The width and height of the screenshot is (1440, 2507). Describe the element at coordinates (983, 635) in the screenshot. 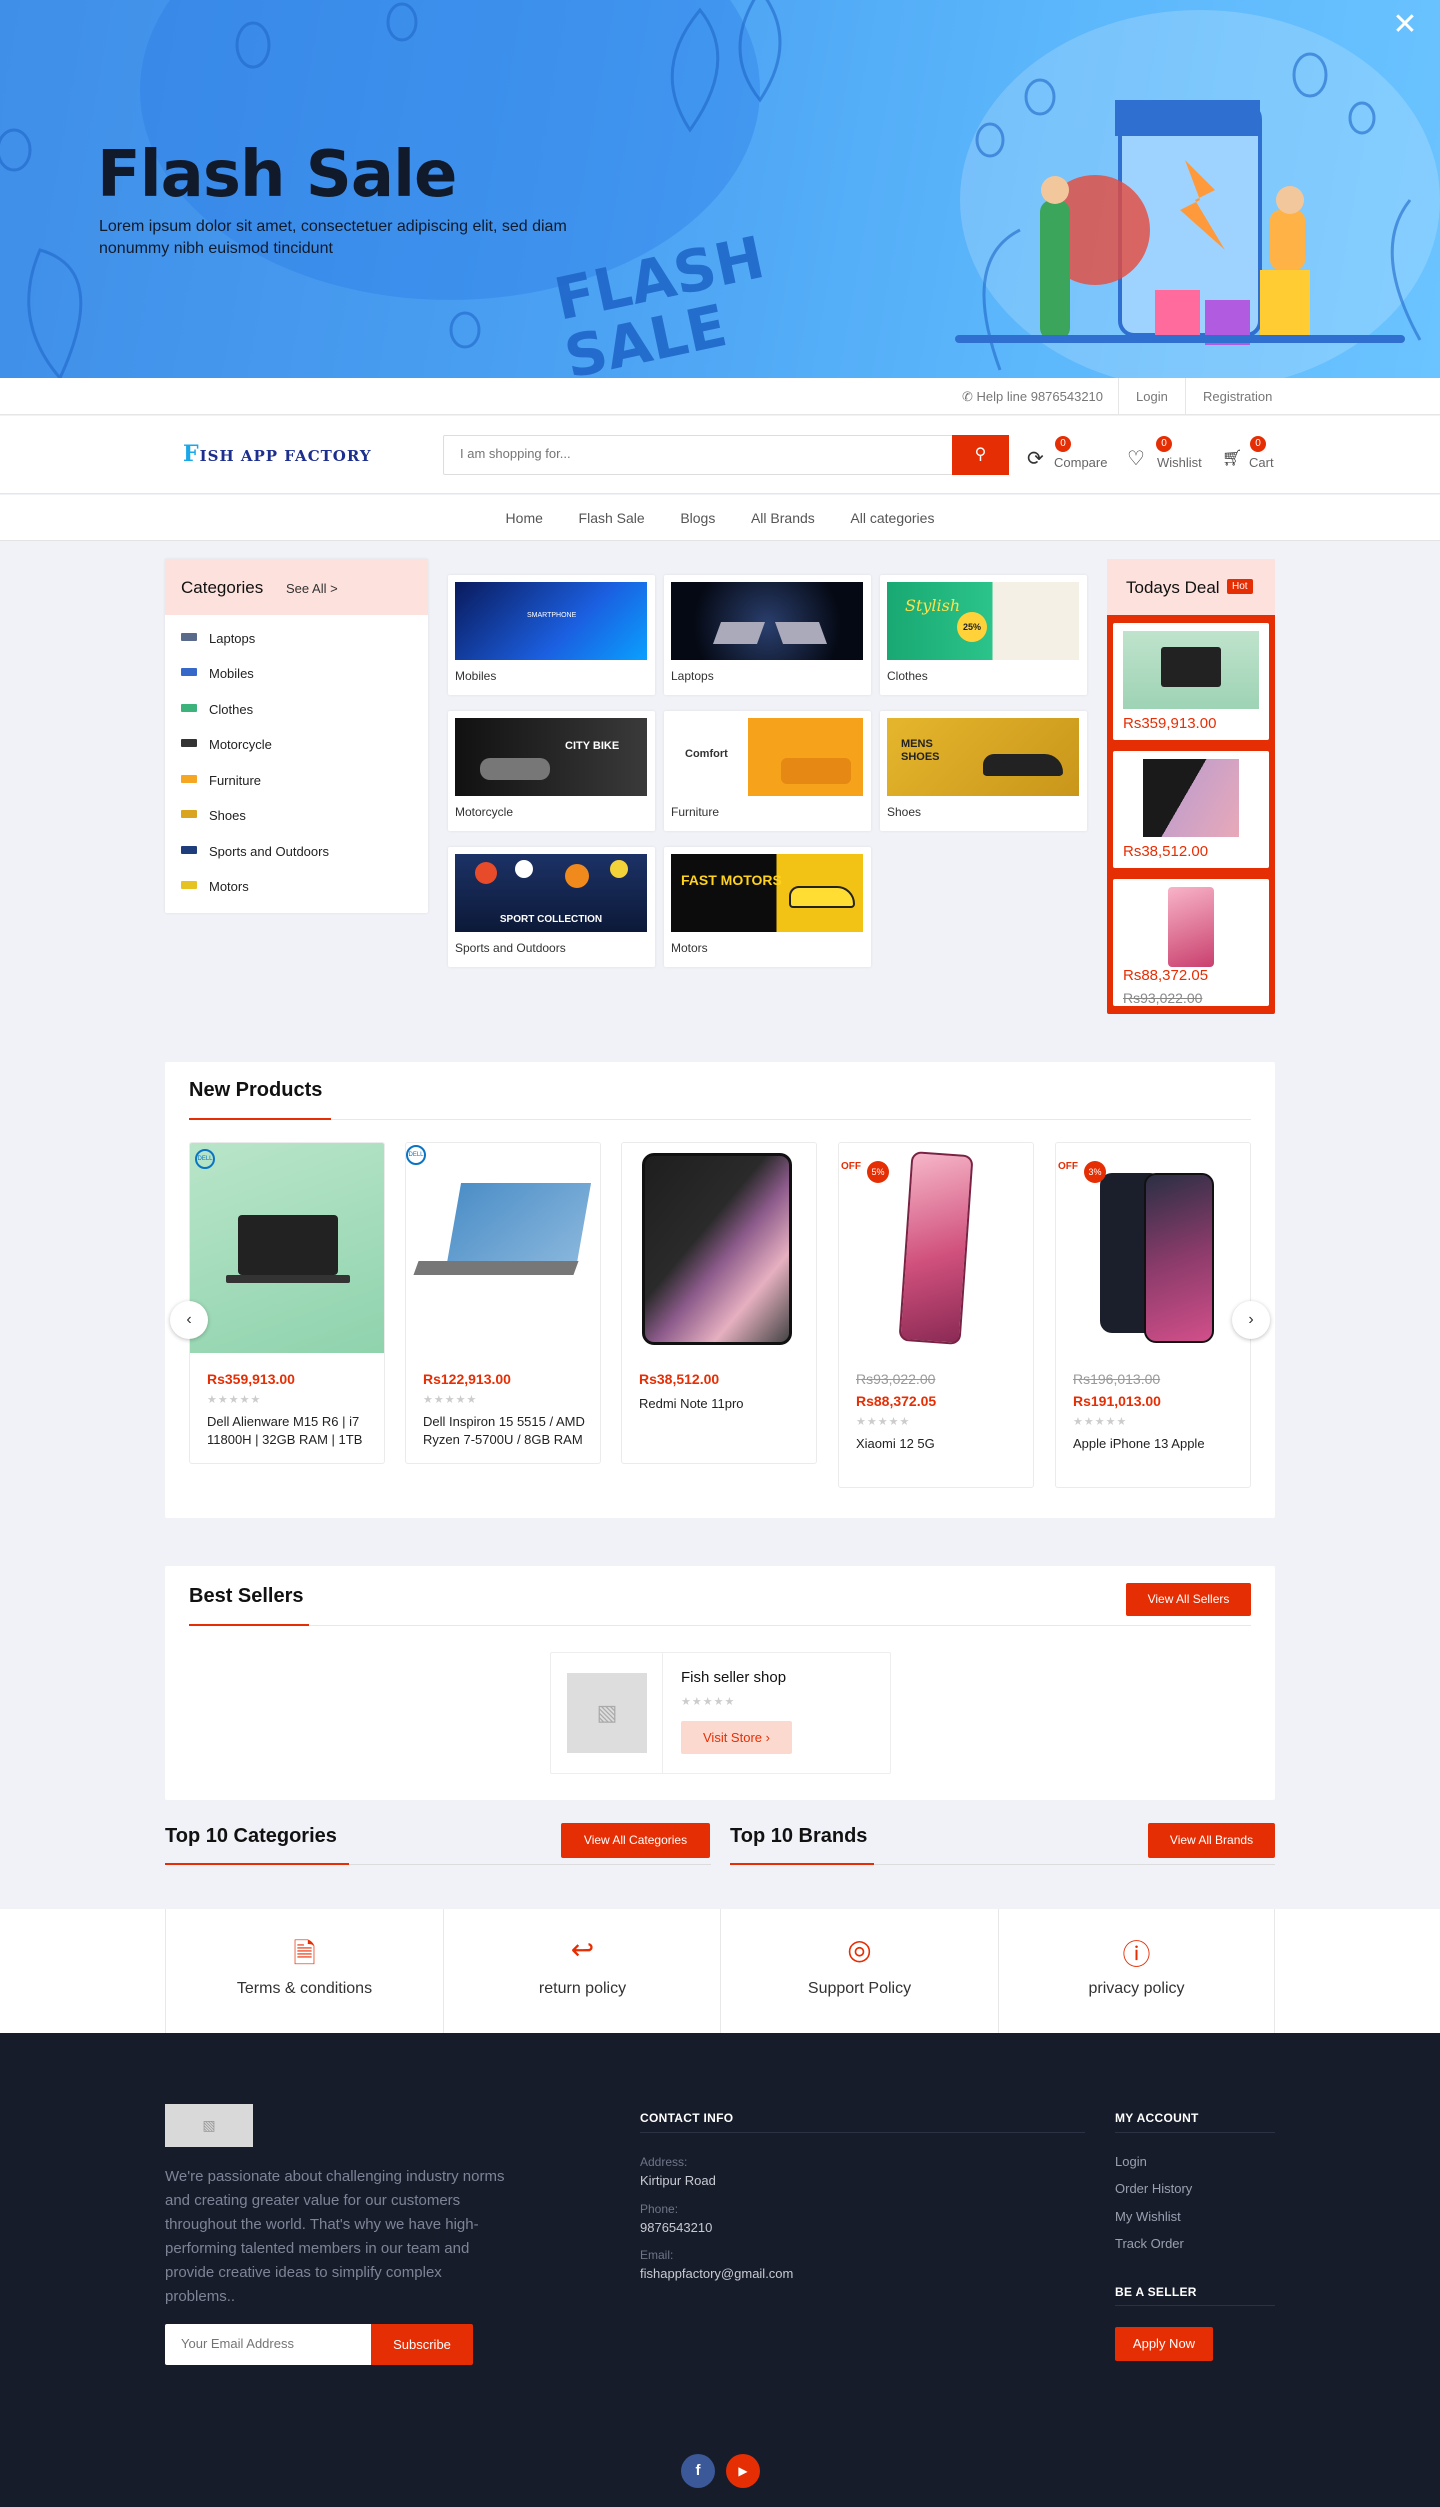

I see `category-tile-clothes: Stylish 25% Clothes` at that location.